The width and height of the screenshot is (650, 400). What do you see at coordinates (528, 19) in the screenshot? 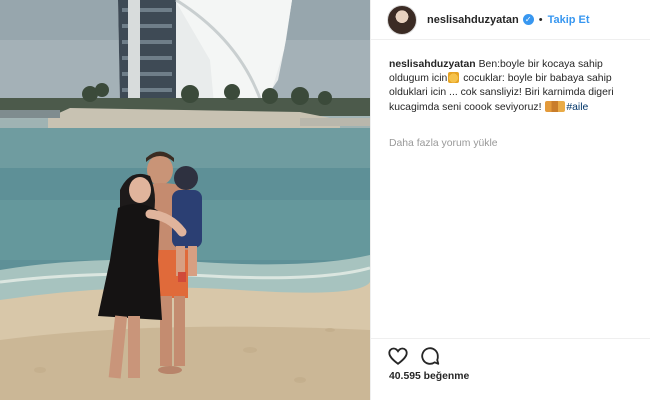
I see `verified-badge-icon: ✓` at bounding box center [528, 19].